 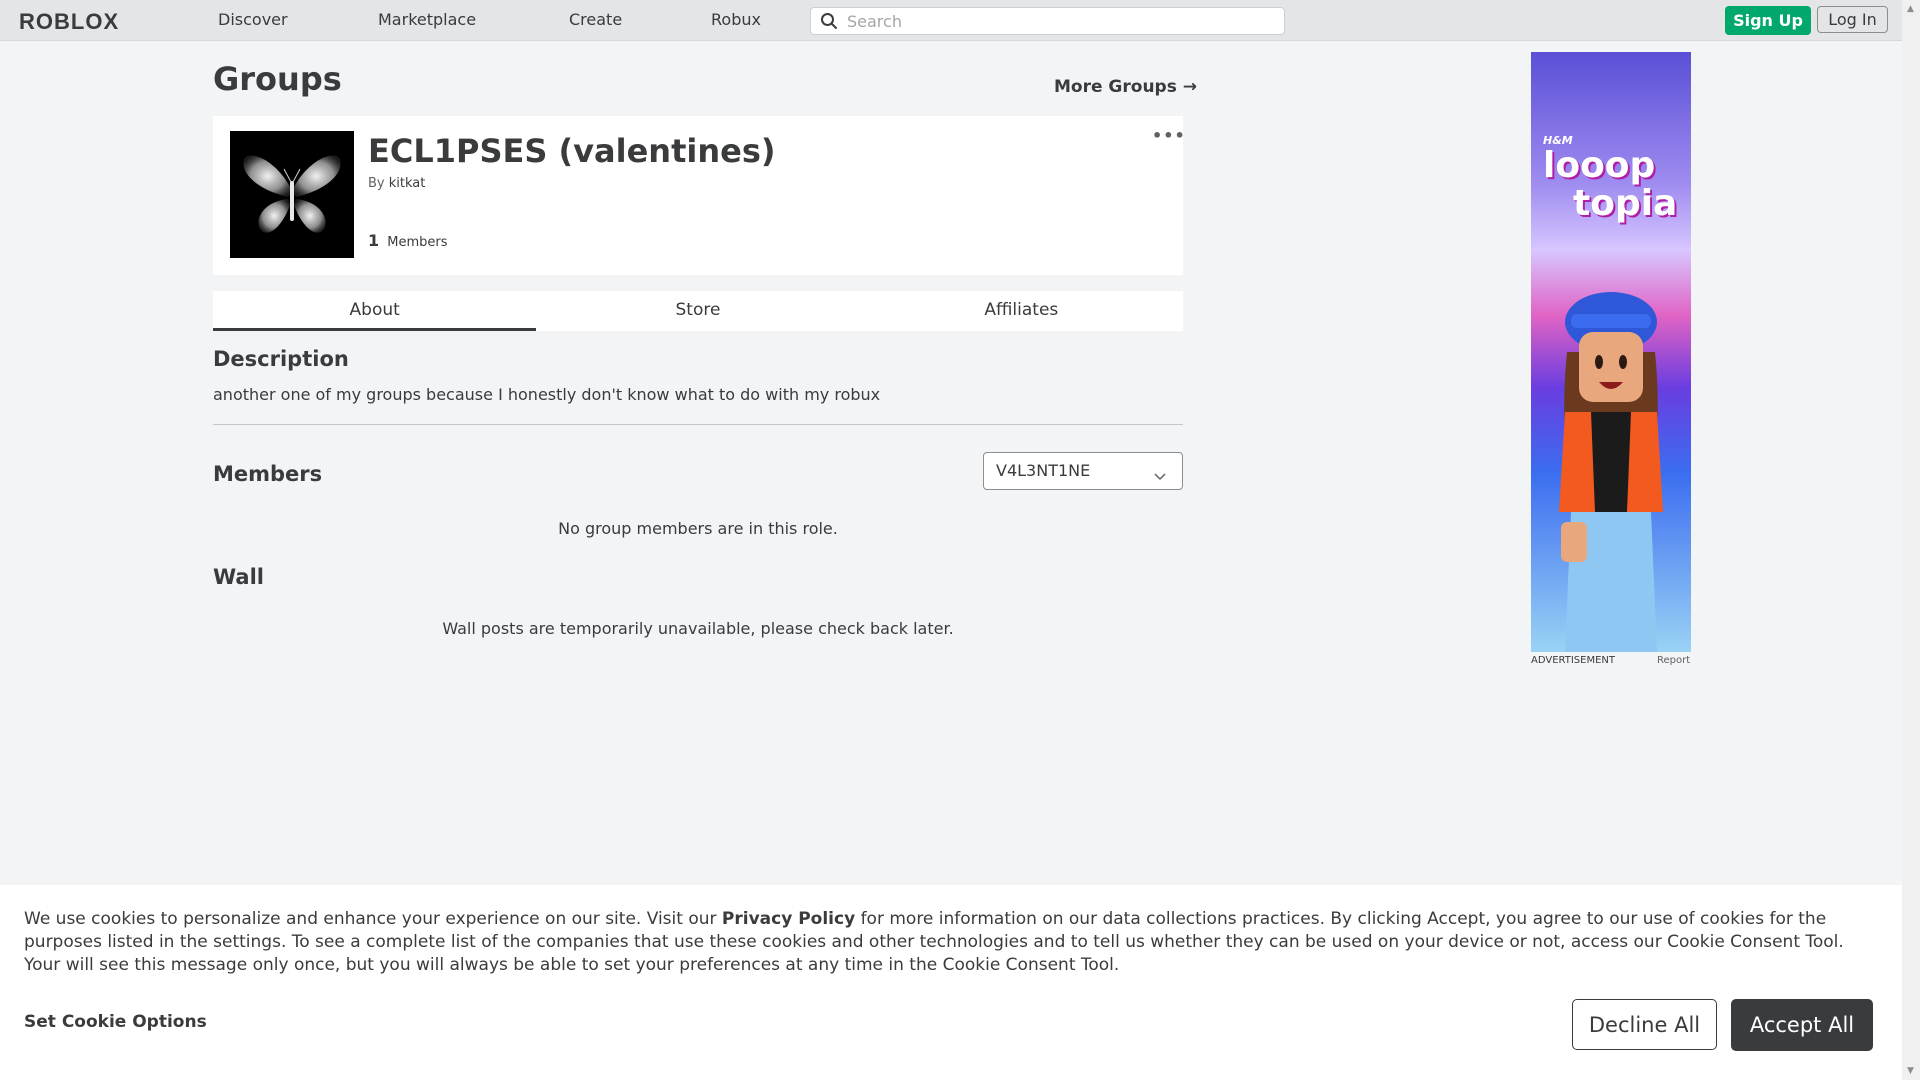 I want to click on members-heading: Members, so click(x=268, y=474).